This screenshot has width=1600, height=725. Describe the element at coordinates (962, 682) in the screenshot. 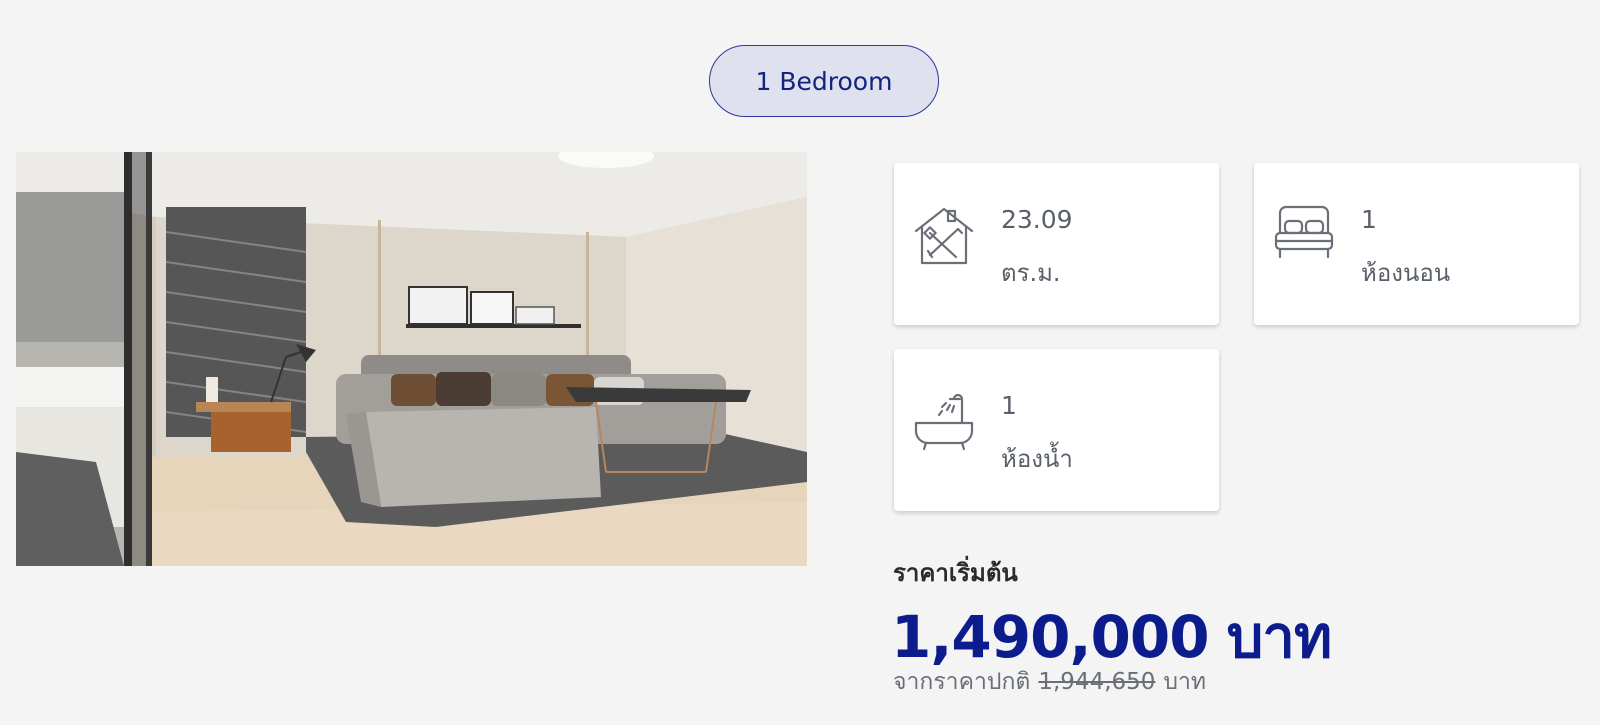

I see `original-price-prefix: จากราคาปกติ` at that location.